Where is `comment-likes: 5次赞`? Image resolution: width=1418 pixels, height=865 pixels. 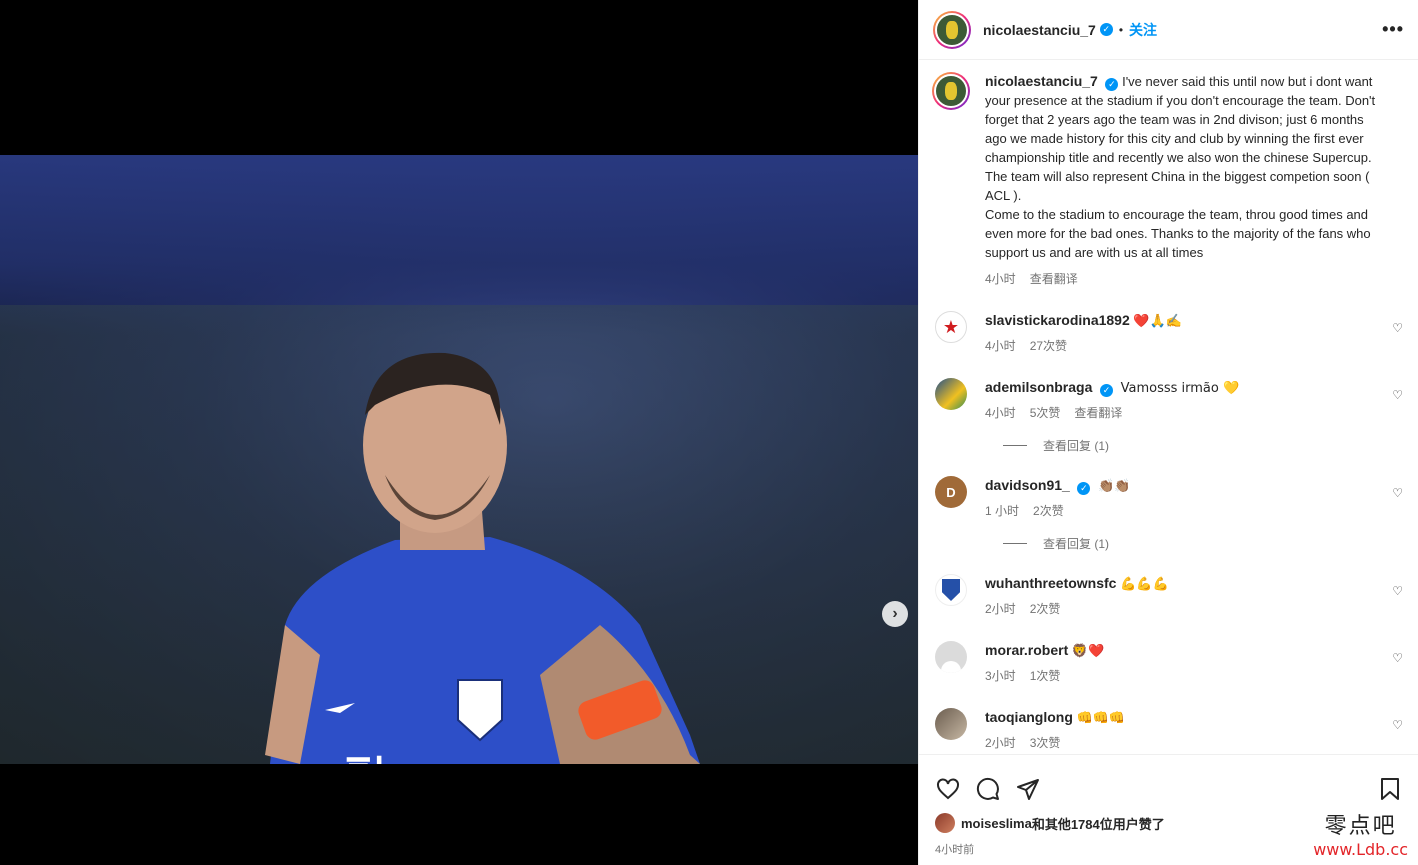
comment-likes: 5次赞 is located at coordinates (1045, 413).